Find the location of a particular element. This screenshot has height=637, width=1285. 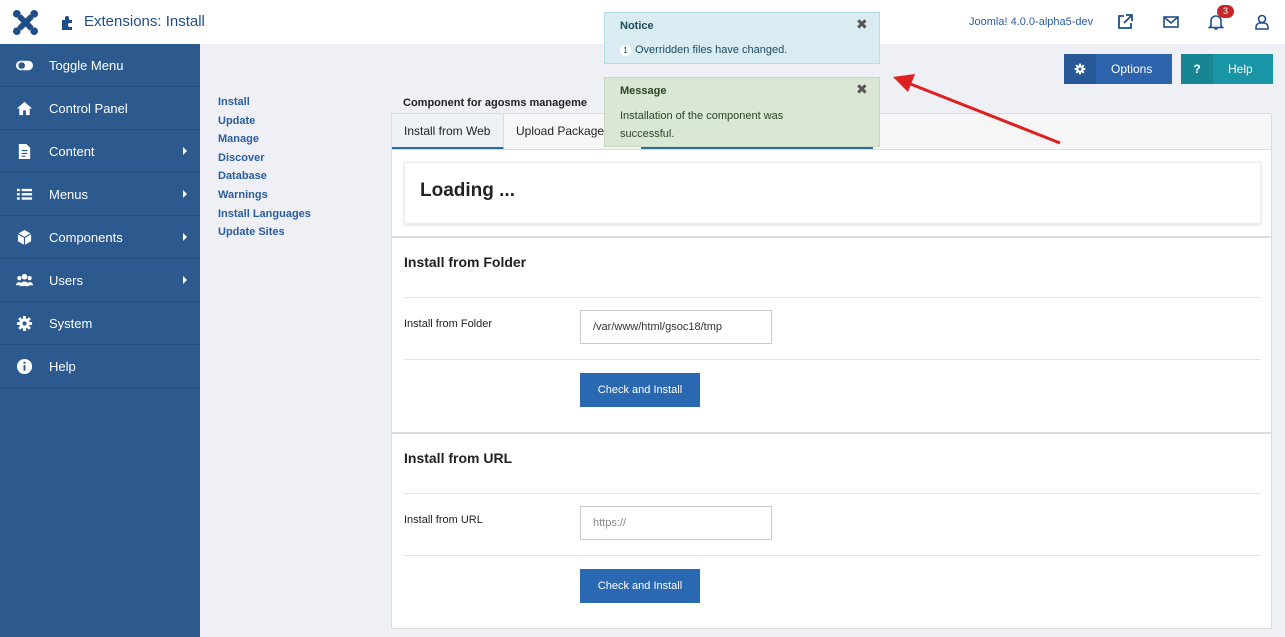

sidebar-item-system: System is located at coordinates (100, 323).